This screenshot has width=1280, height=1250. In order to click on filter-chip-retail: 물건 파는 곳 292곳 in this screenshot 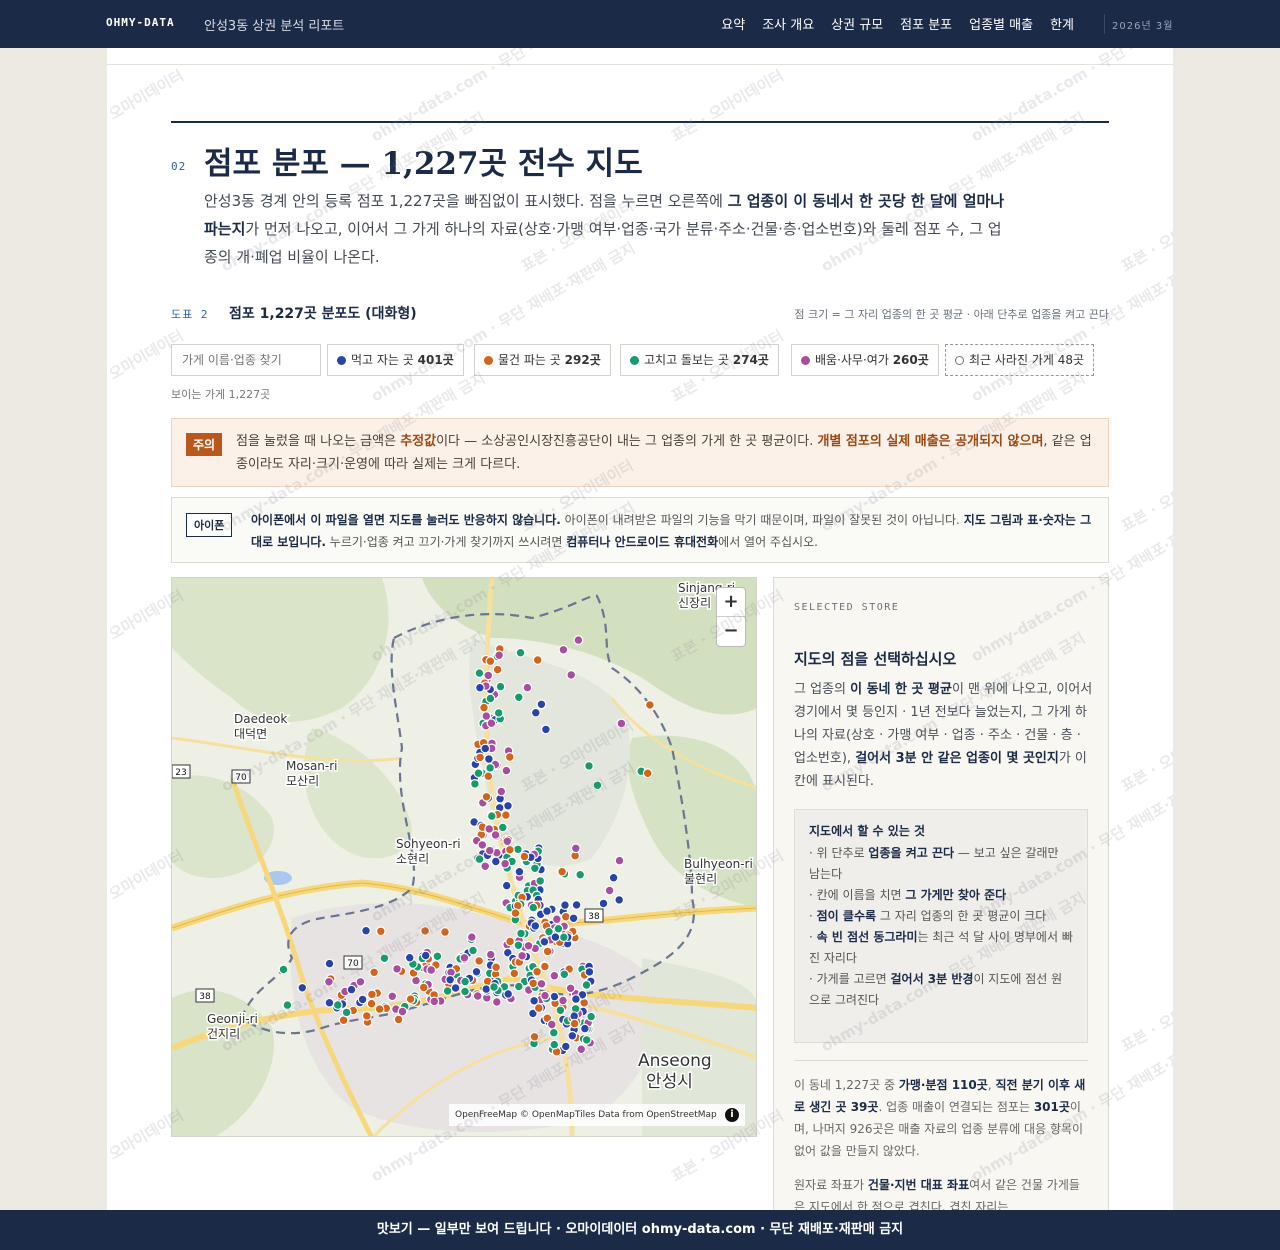, I will do `click(542, 360)`.